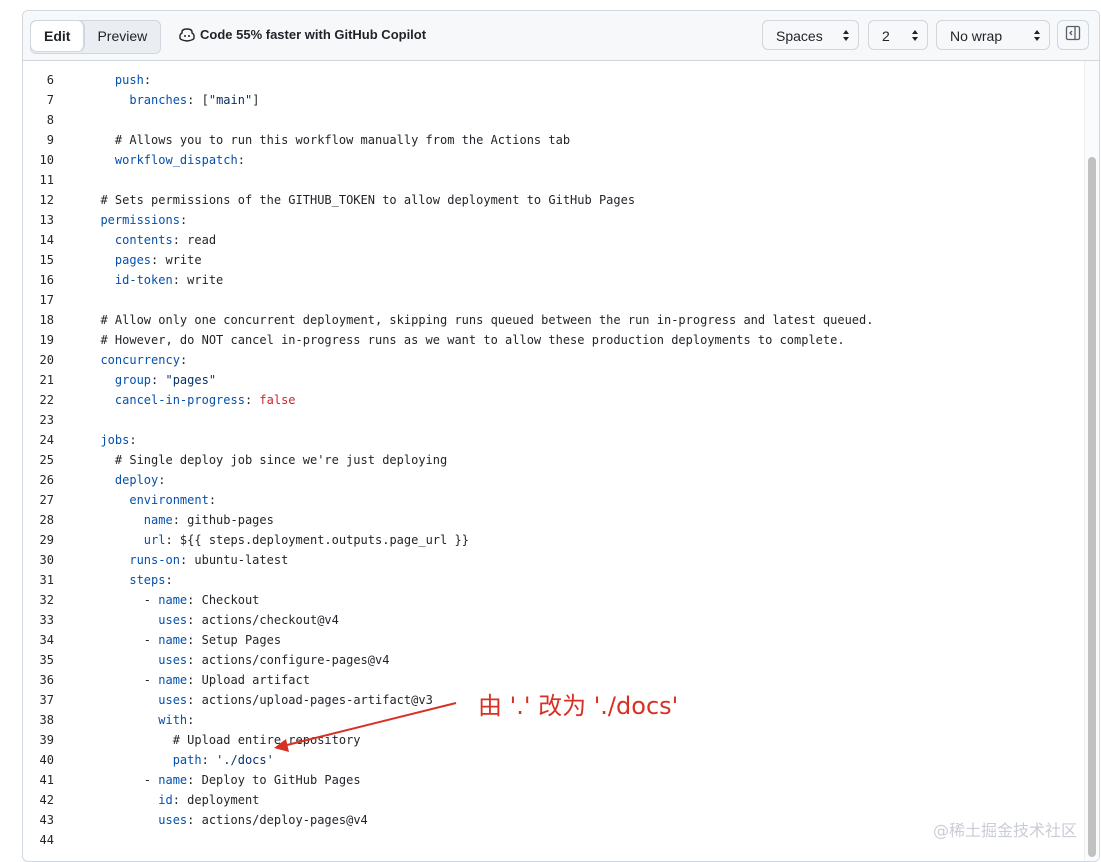 The height and width of the screenshot is (862, 1101). What do you see at coordinates (976, 36) in the screenshot?
I see `wrap-mode-value: No wrap` at bounding box center [976, 36].